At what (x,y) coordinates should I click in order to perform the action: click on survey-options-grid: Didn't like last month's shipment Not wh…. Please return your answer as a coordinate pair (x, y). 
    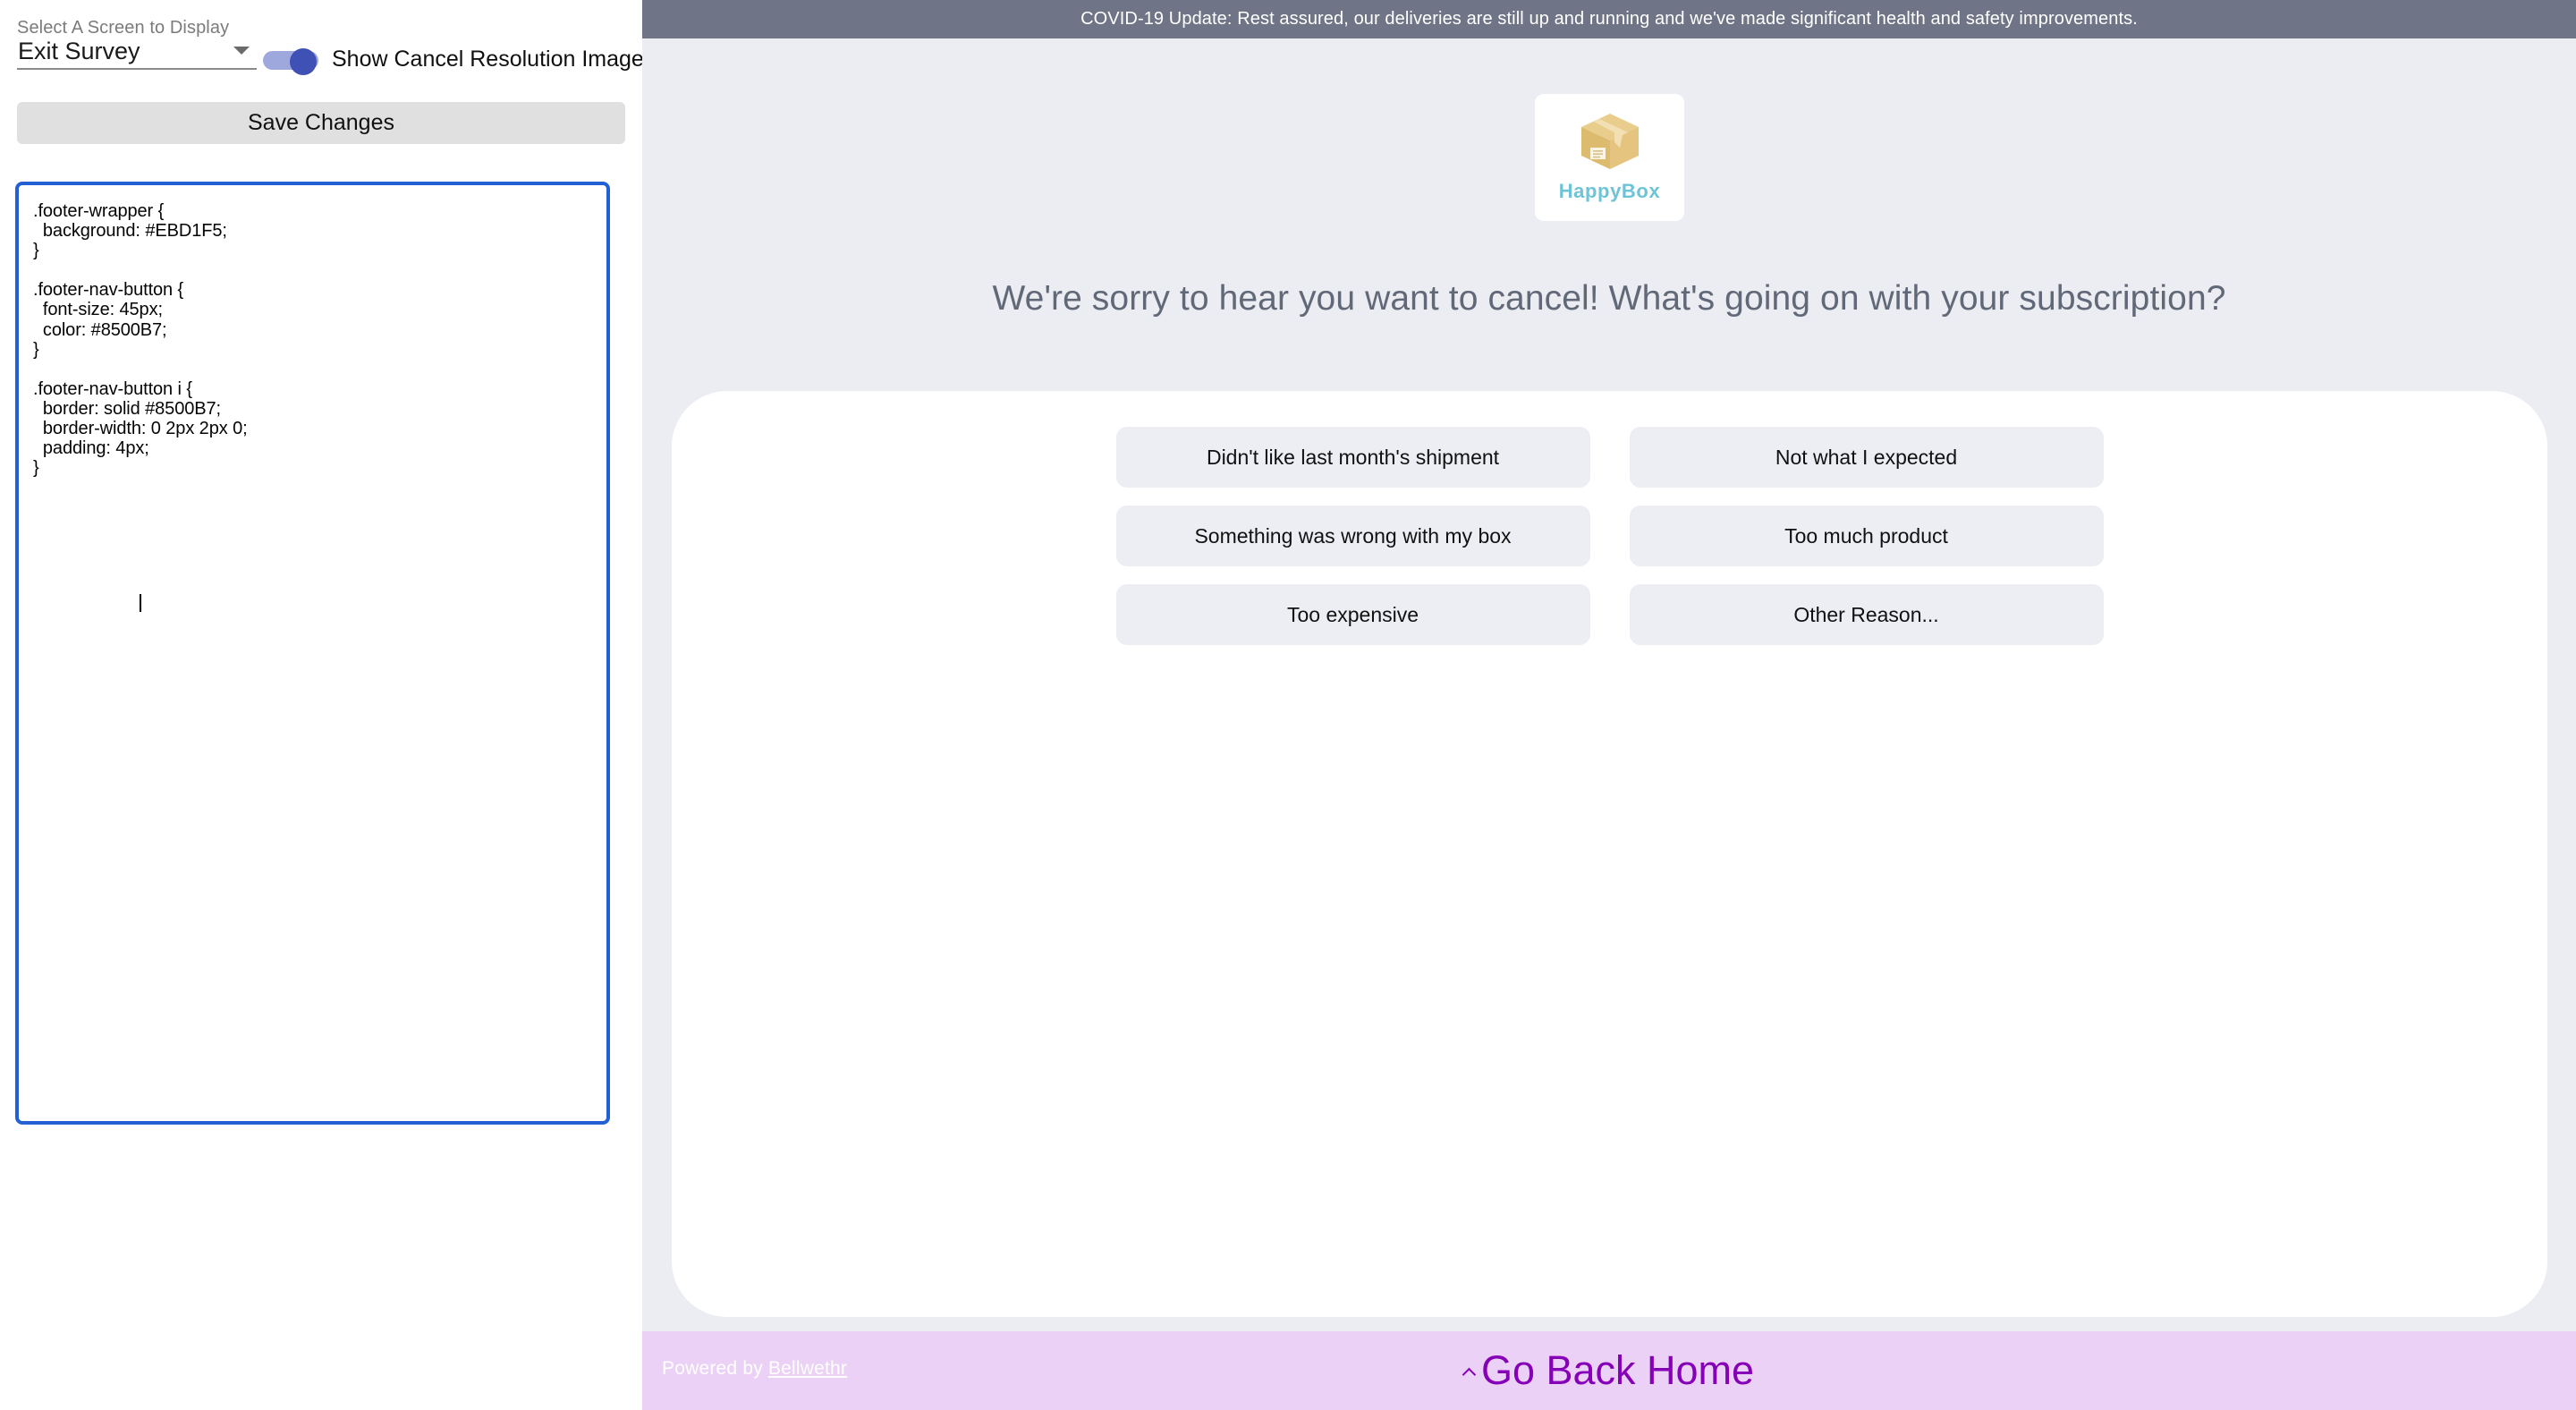
    Looking at the image, I should click on (1609, 536).